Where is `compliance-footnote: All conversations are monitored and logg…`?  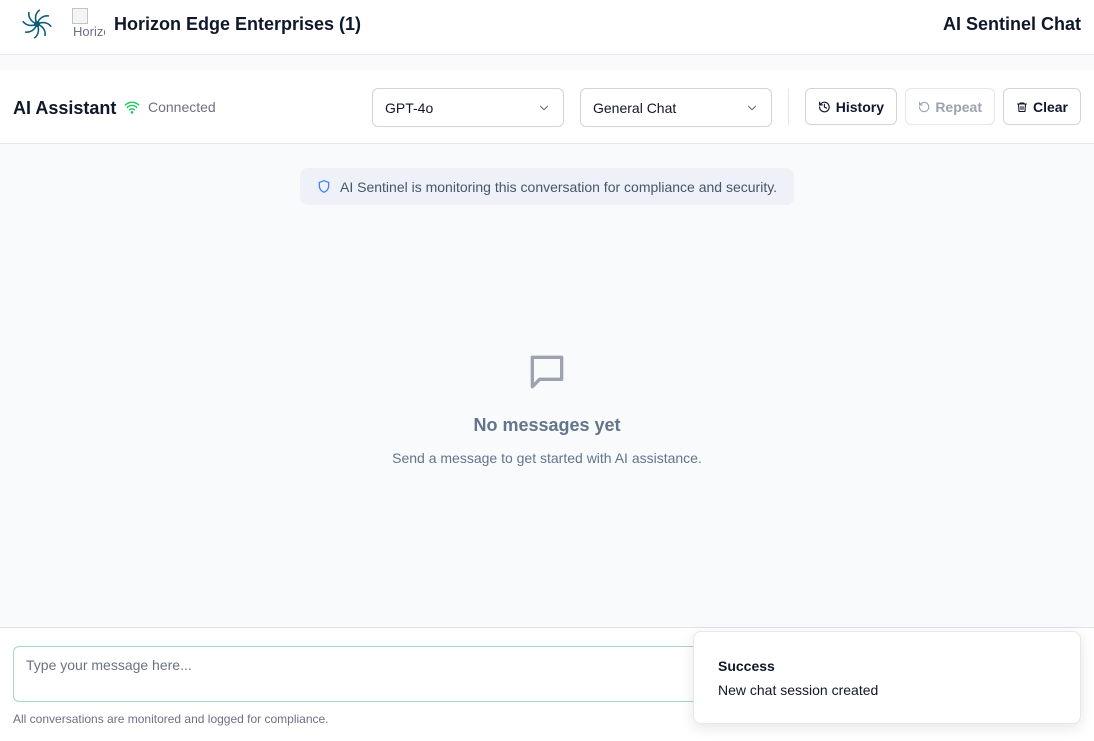 compliance-footnote: All conversations are monitored and logg… is located at coordinates (171, 719).